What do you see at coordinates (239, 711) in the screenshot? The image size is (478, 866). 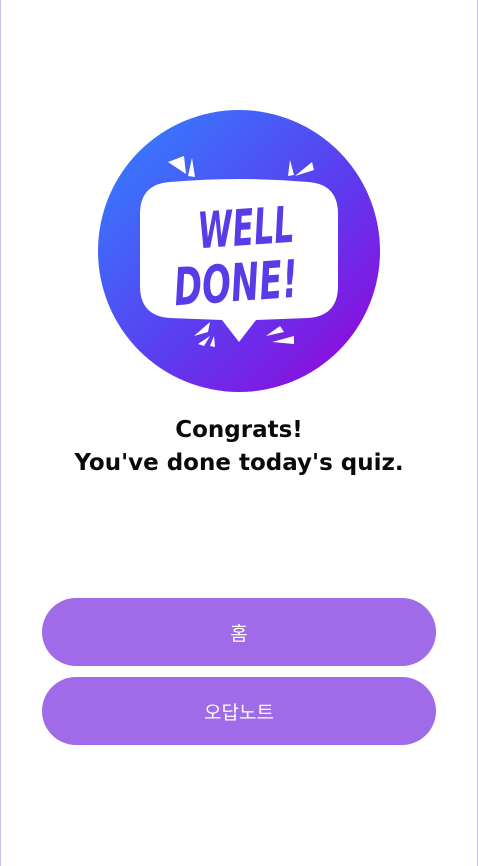 I see `wrong-answer-notes-button: 오답노트` at bounding box center [239, 711].